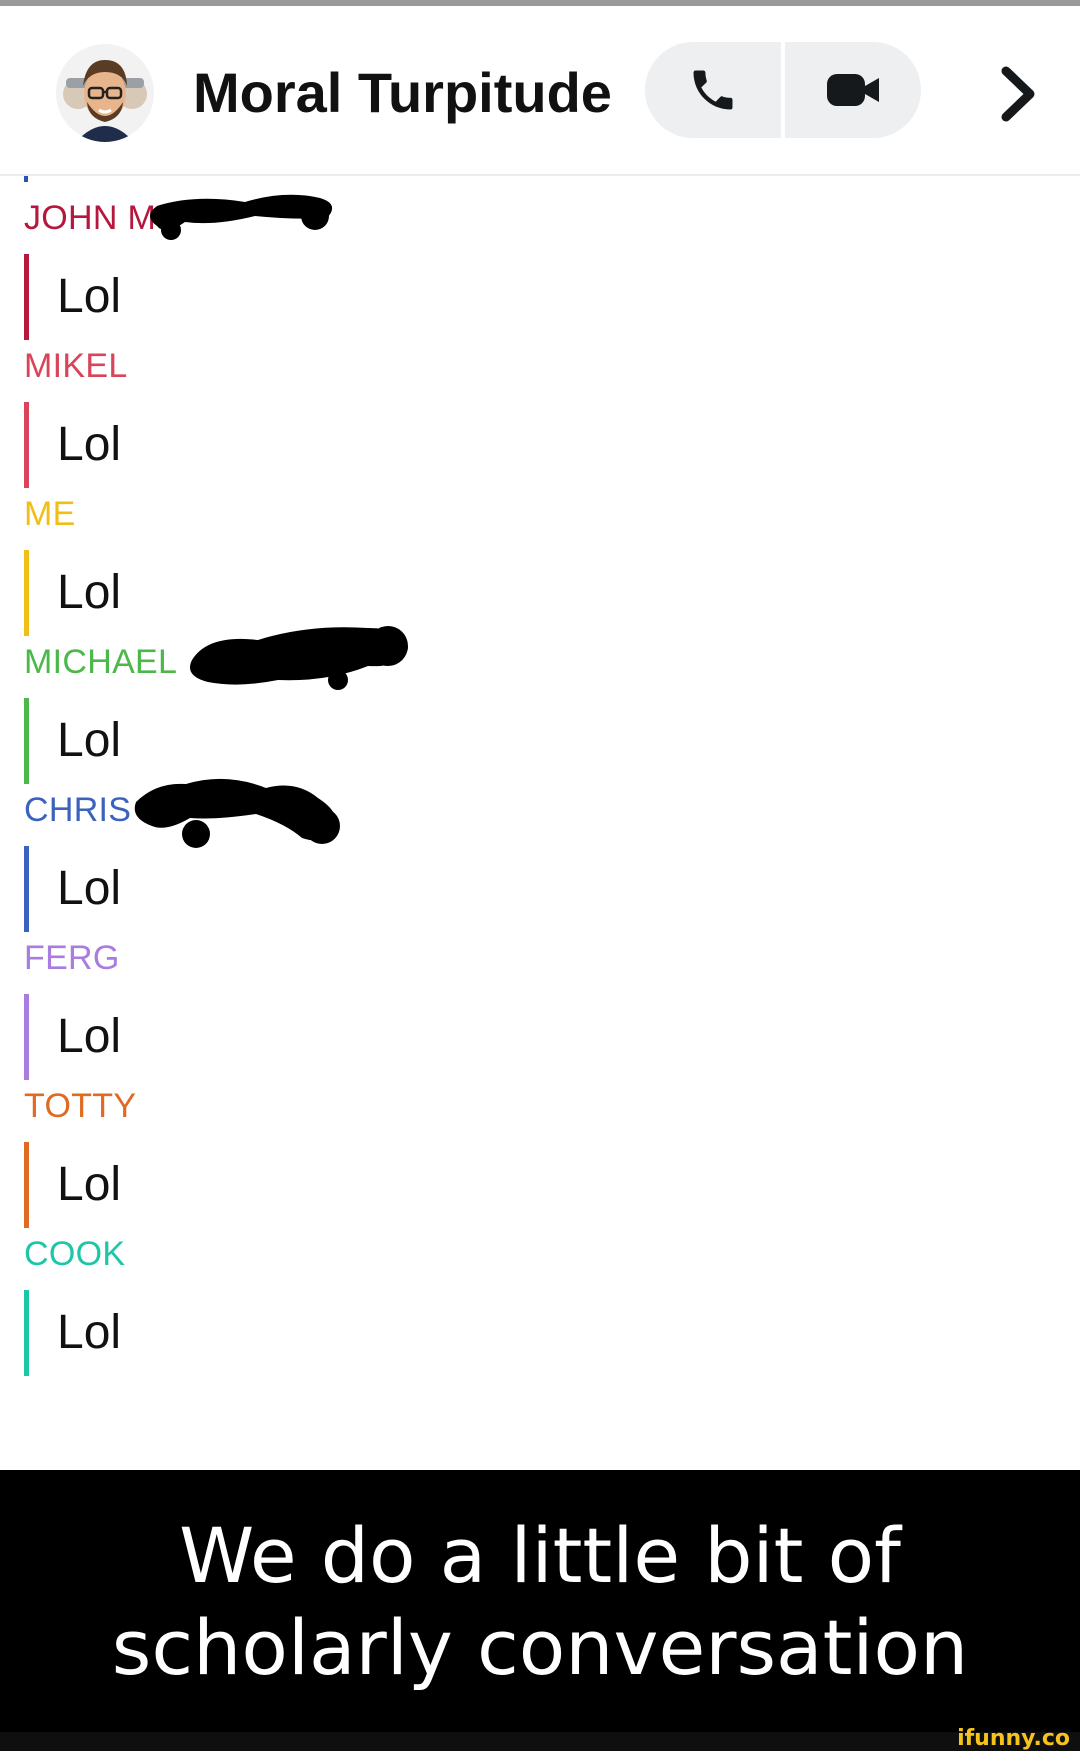  I want to click on group-avatar, so click(105, 93).